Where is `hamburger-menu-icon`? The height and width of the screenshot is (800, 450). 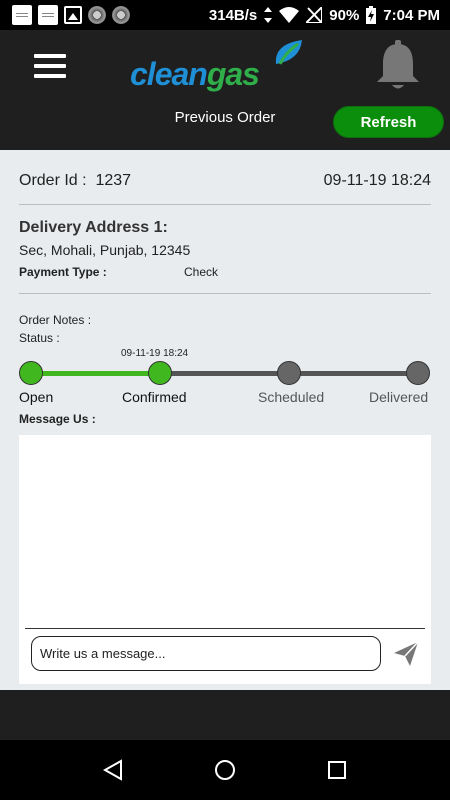 hamburger-menu-icon is located at coordinates (50, 66).